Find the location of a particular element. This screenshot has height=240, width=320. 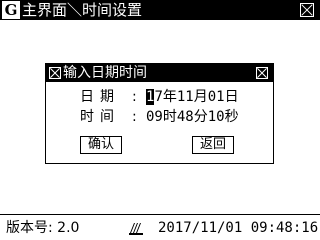

status-bar: 版本号: 2.0 2017/11/01 09:48:16 is located at coordinates (160, 227).